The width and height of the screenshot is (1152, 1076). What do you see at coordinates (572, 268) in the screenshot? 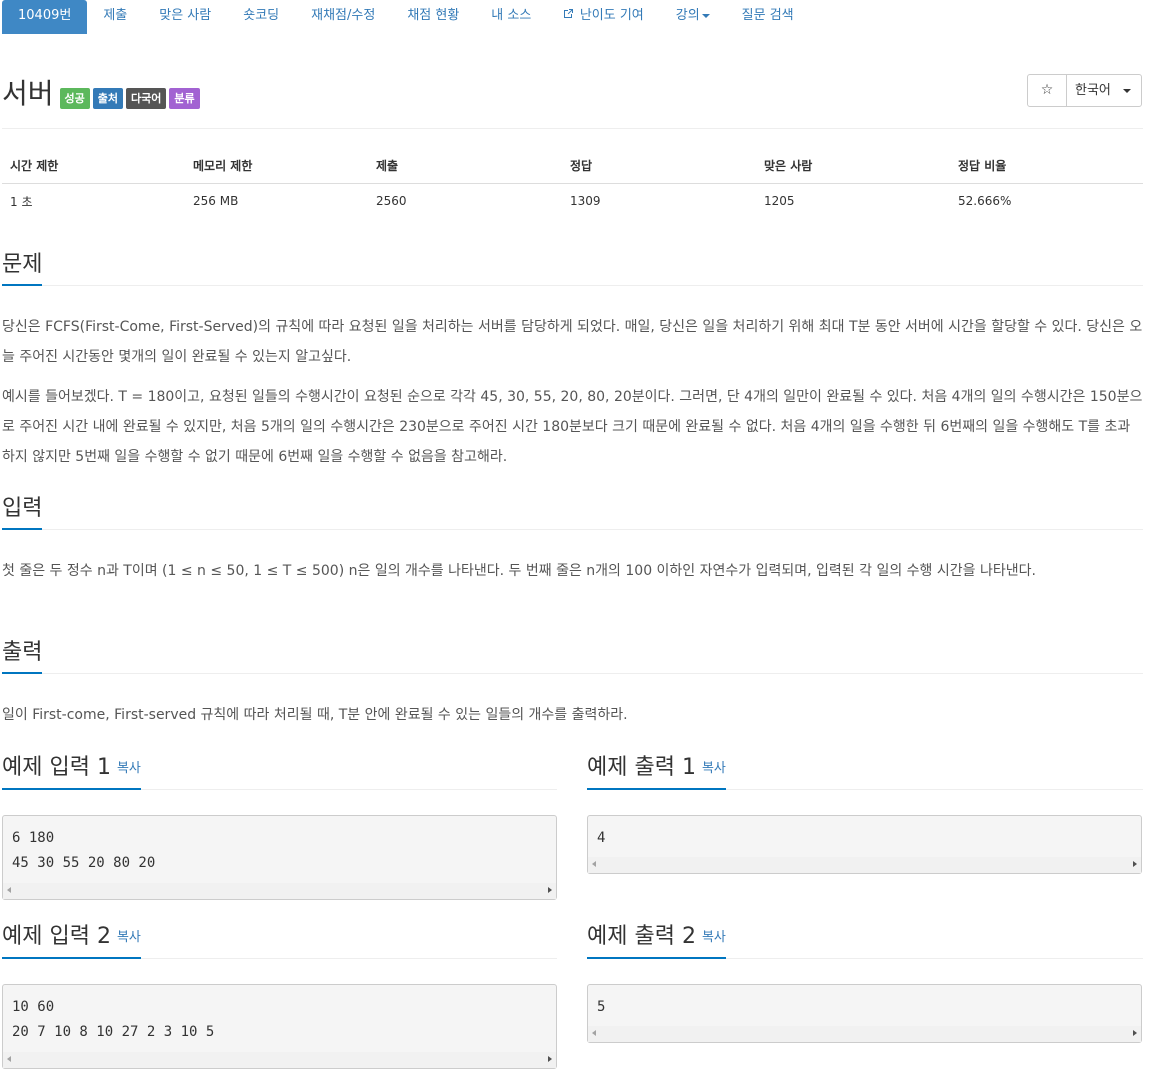
I see `description-section-header: 문제` at bounding box center [572, 268].